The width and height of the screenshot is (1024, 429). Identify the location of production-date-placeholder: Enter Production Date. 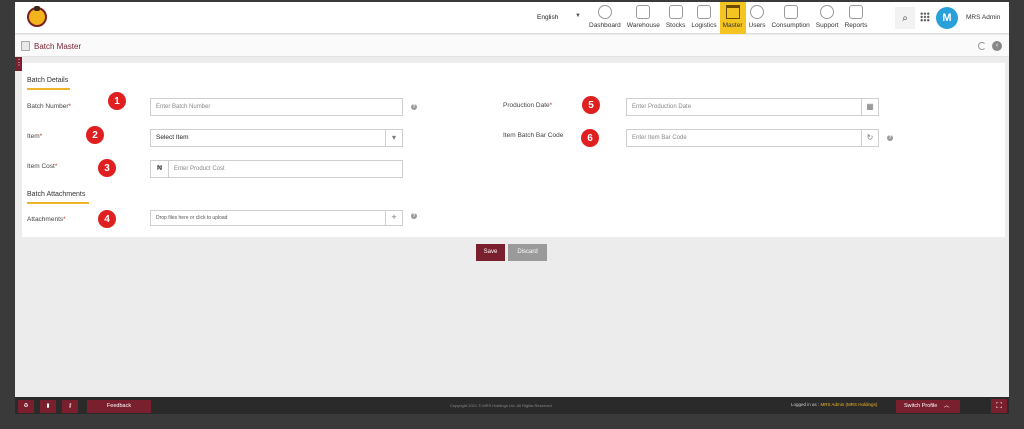
(662, 107).